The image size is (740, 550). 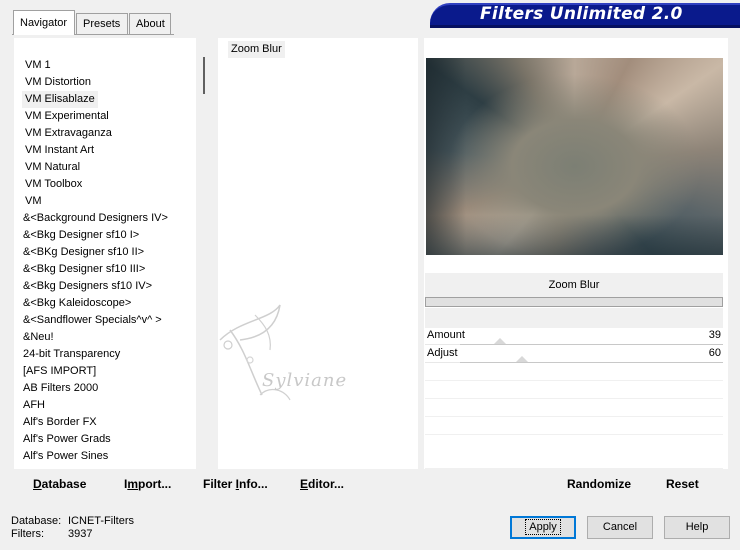 What do you see at coordinates (68, 133) in the screenshot?
I see `category-item: VM Extravaganza` at bounding box center [68, 133].